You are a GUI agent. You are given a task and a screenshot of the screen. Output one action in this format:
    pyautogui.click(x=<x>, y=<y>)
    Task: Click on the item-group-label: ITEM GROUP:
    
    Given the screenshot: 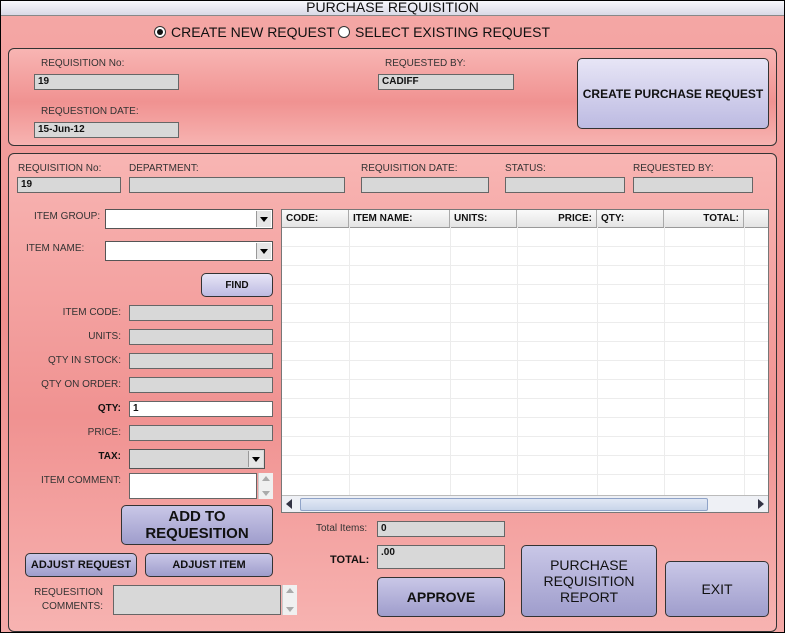 What is the action you would take?
    pyautogui.click(x=67, y=216)
    